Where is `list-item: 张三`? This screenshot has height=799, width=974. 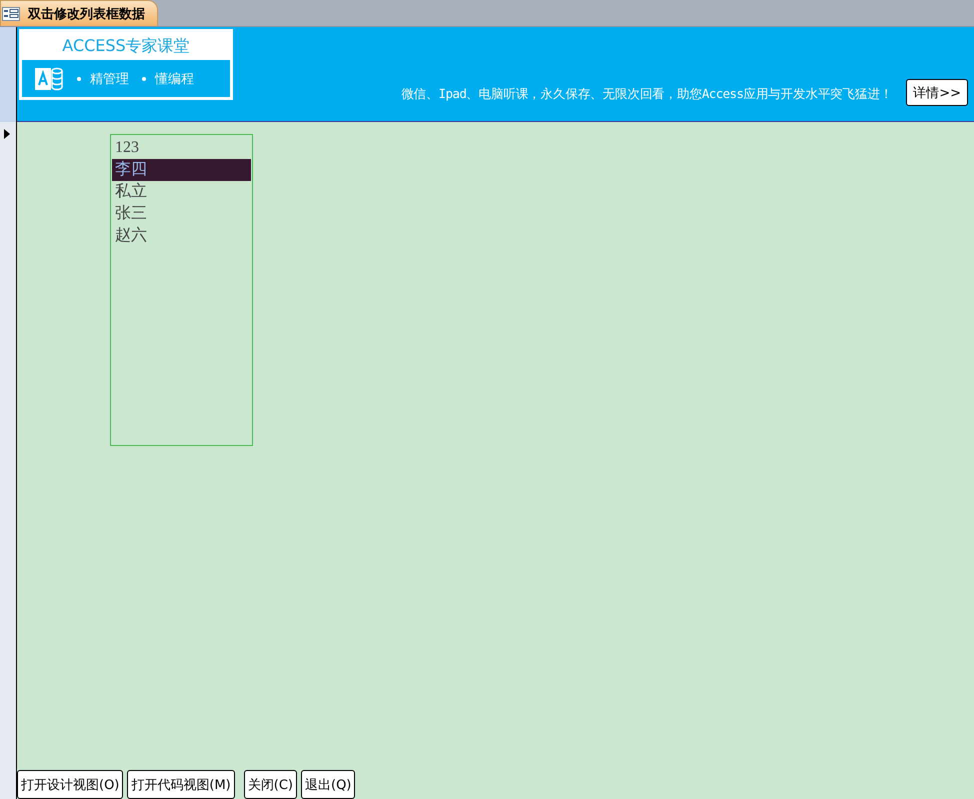 list-item: 张三 is located at coordinates (181, 214).